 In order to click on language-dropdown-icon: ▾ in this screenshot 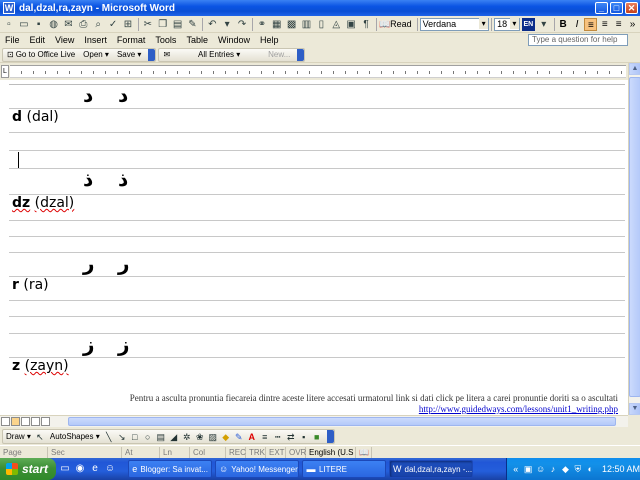, I will do `click(544, 24)`.